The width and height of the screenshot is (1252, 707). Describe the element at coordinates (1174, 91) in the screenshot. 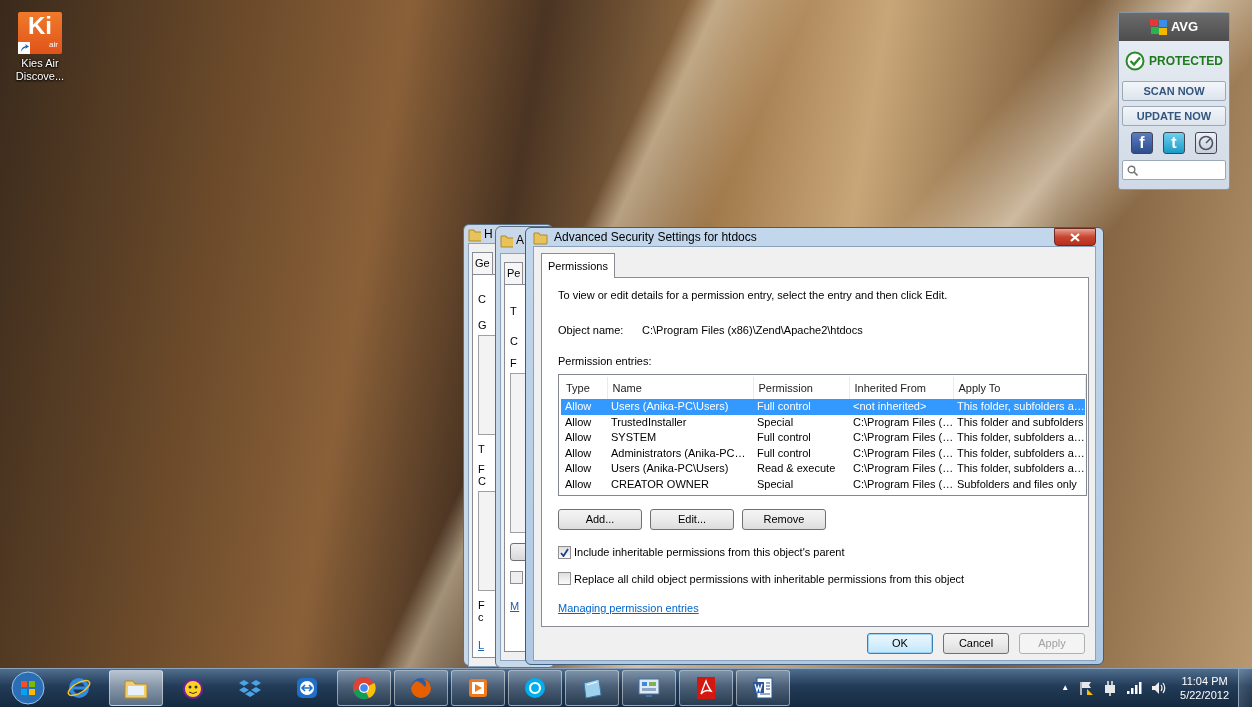

I see `widget-button: SCAN NOW` at that location.